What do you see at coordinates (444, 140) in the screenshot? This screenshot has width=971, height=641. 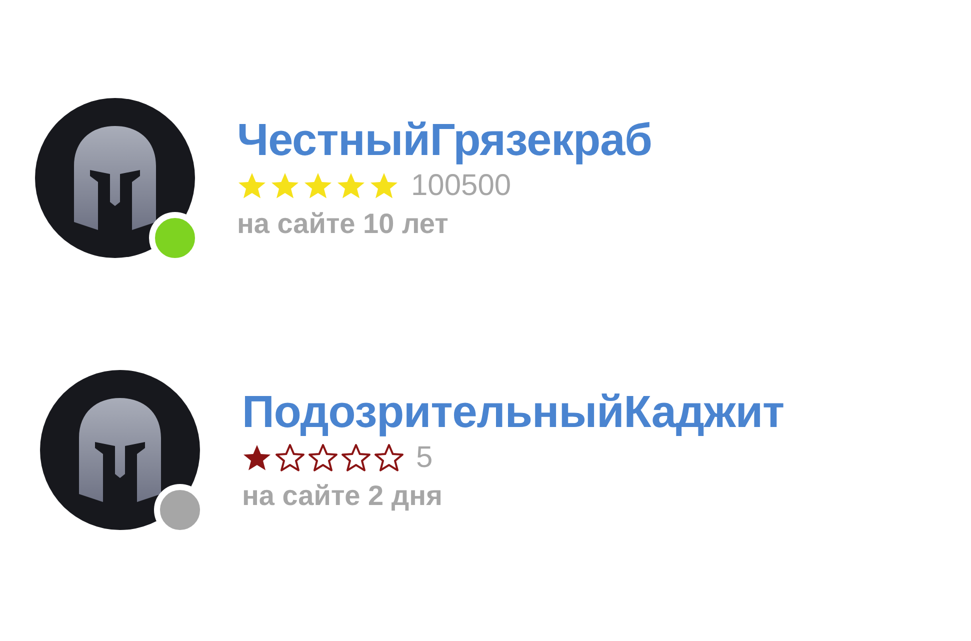 I see `username: ЧестныйГрязекраб` at bounding box center [444, 140].